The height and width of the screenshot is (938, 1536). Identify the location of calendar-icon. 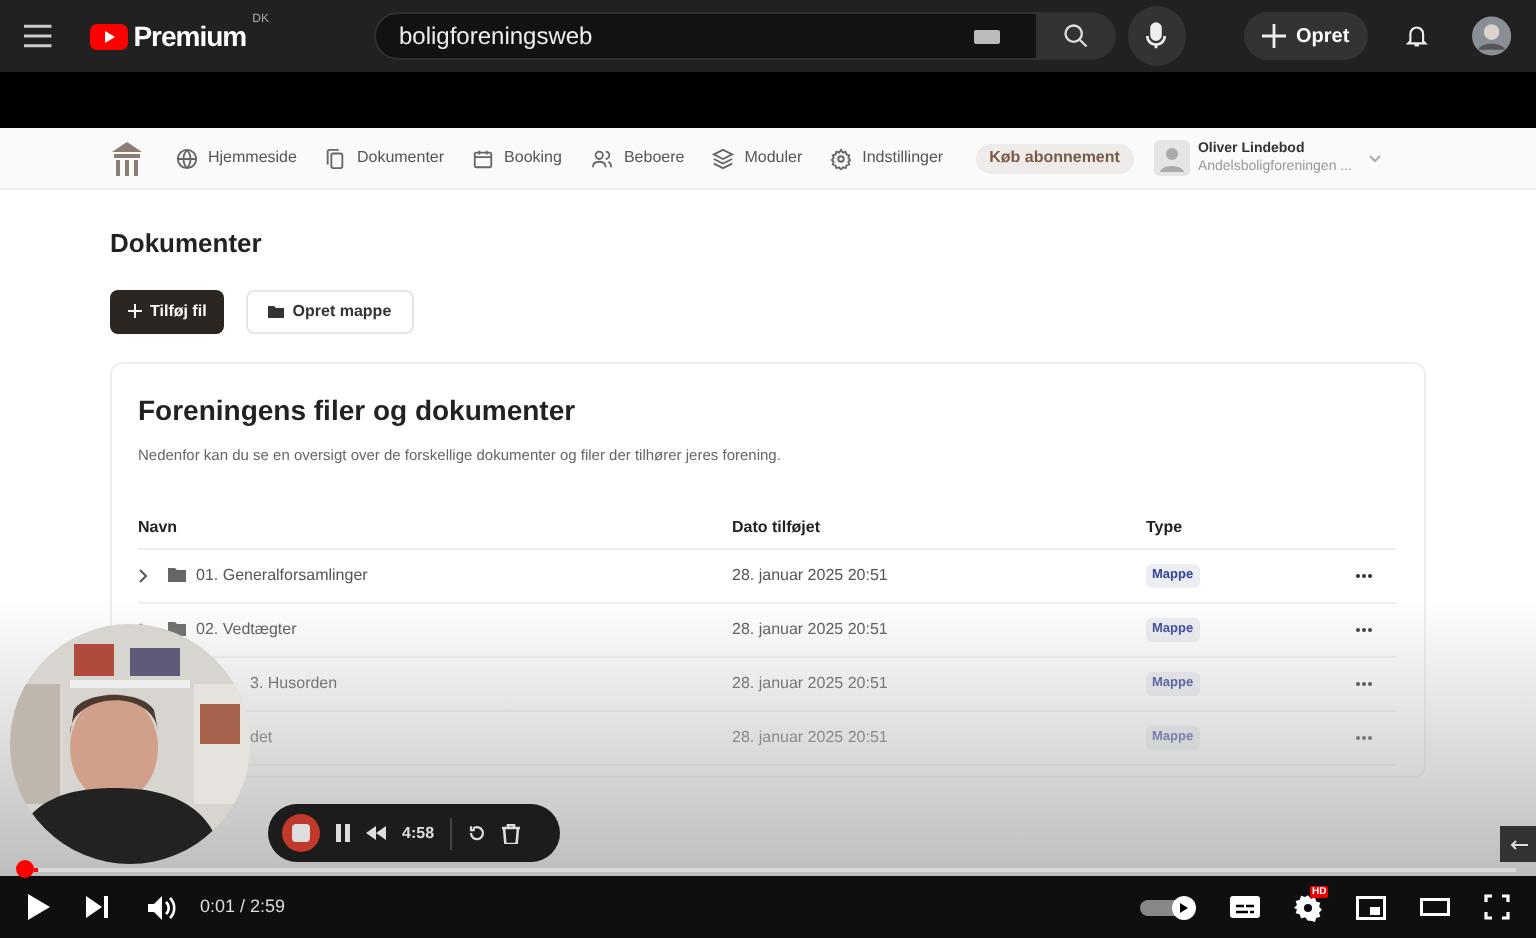
(483, 158).